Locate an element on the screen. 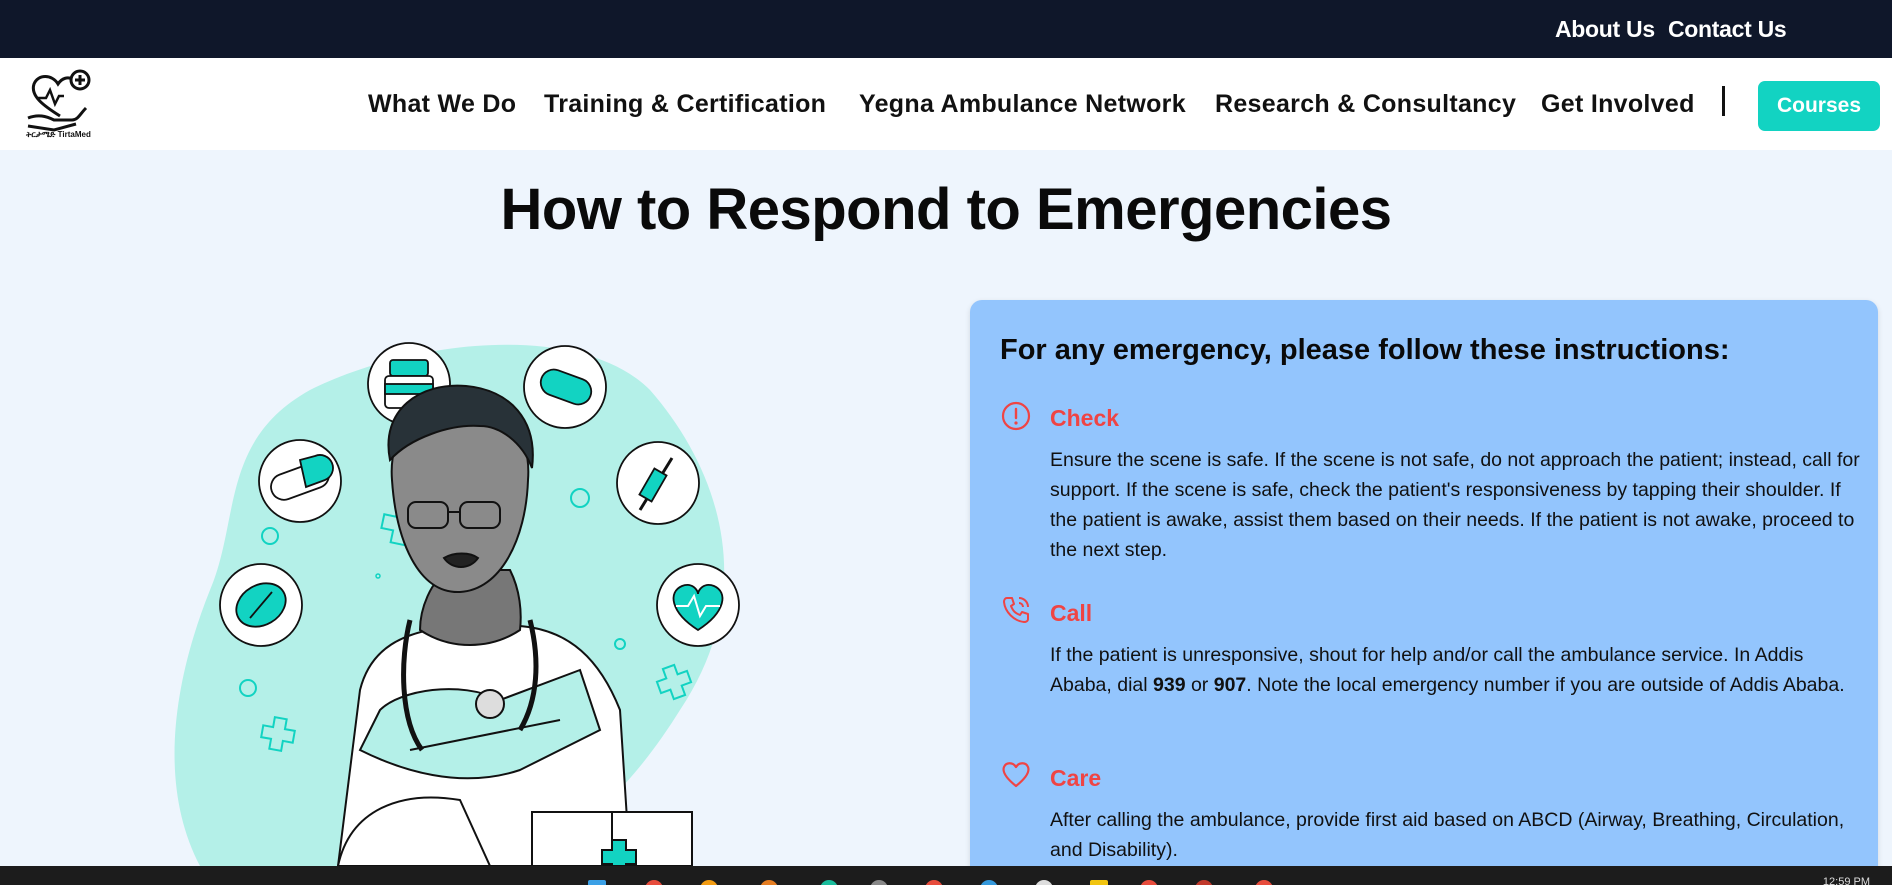 The height and width of the screenshot is (885, 1892). phone-call-icon is located at coordinates (1016, 610).